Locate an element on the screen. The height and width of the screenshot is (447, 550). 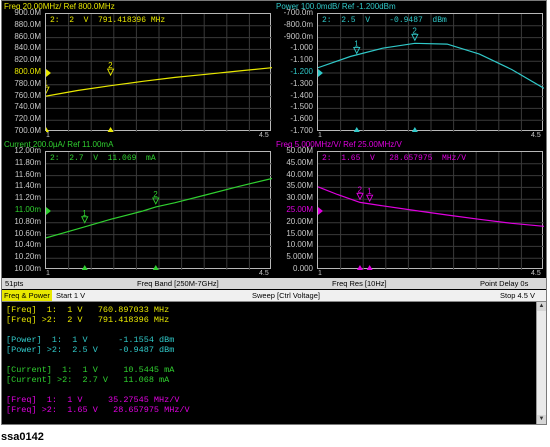
y-tick-label: 720.0M is located at coordinates (27, 119).